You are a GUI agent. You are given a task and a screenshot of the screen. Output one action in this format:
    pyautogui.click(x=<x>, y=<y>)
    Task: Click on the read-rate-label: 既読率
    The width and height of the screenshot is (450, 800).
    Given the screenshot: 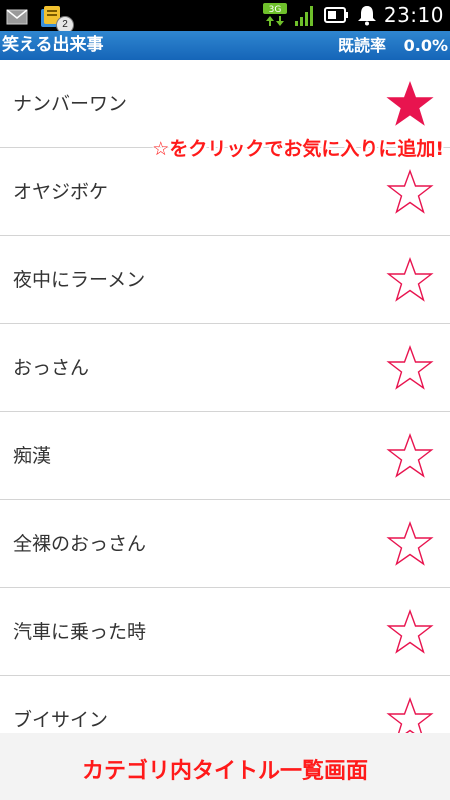 What is the action you would take?
    pyautogui.click(x=362, y=45)
    